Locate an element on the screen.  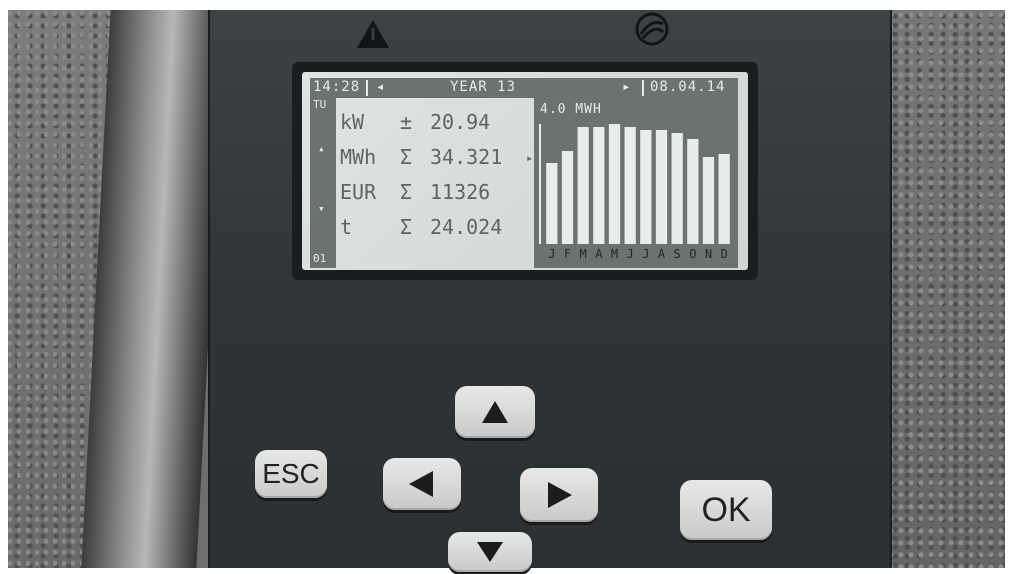
nav-left-indicator: ◂ is located at coordinates (381, 87).